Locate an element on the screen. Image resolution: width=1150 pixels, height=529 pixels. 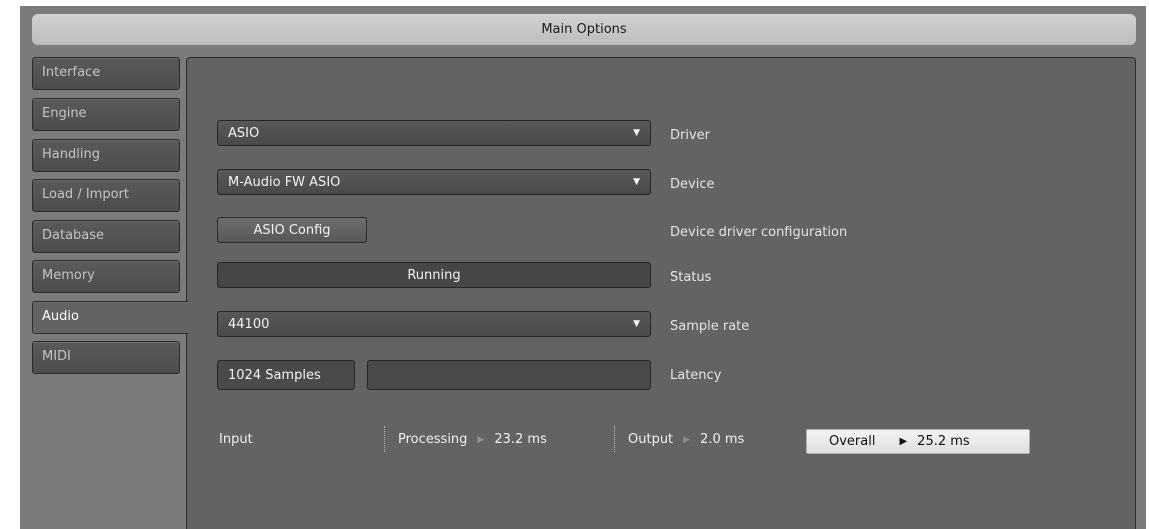
status-display: Running is located at coordinates (434, 275).